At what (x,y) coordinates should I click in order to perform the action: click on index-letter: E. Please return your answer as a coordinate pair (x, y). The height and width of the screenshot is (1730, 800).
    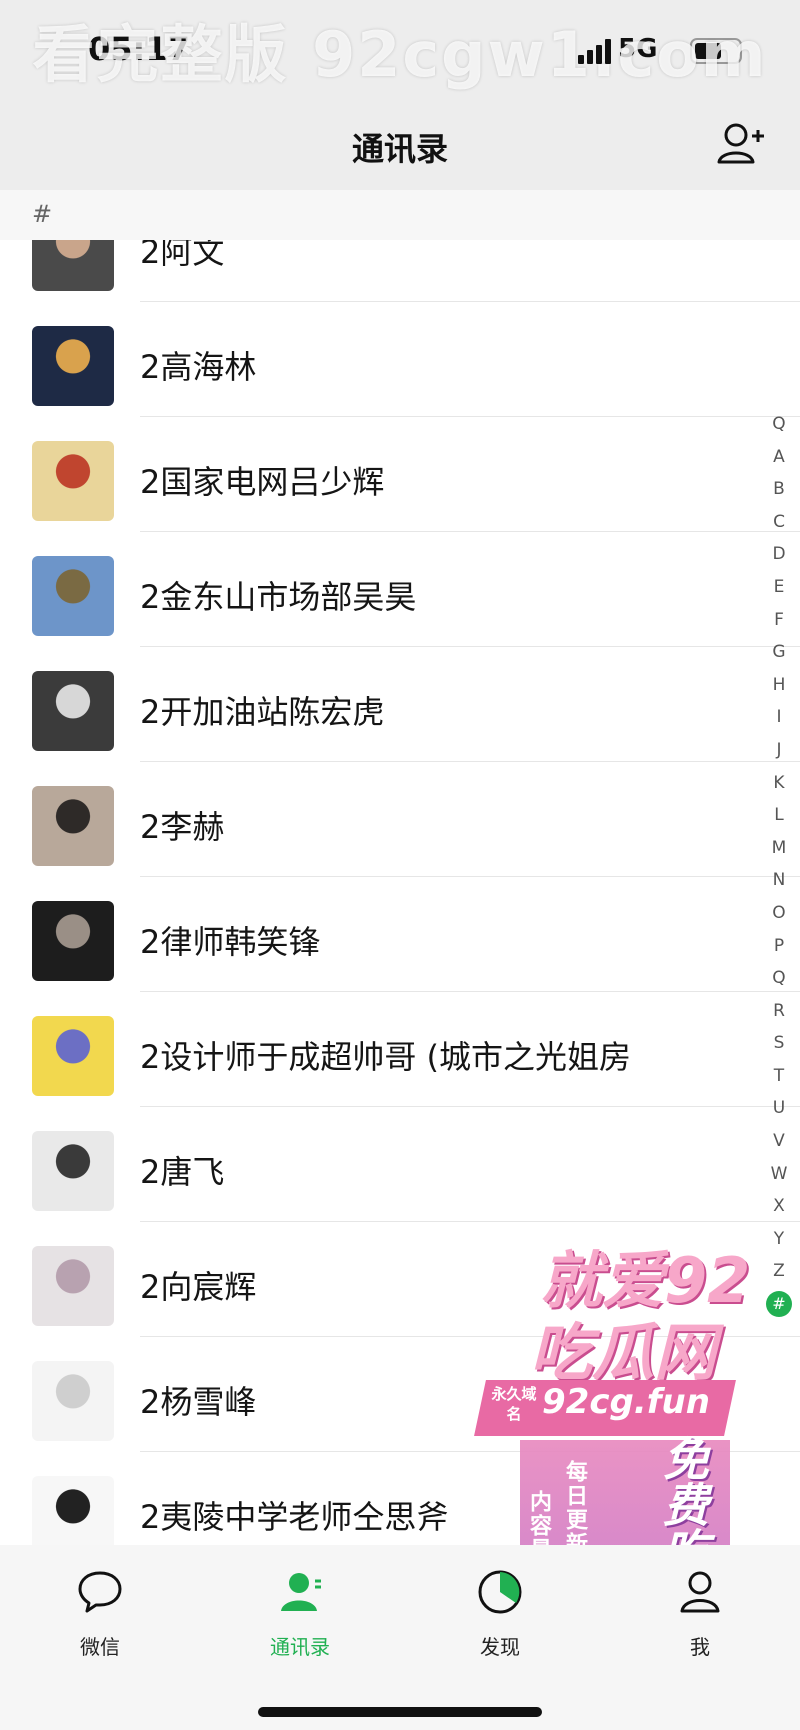
    Looking at the image, I should click on (779, 587).